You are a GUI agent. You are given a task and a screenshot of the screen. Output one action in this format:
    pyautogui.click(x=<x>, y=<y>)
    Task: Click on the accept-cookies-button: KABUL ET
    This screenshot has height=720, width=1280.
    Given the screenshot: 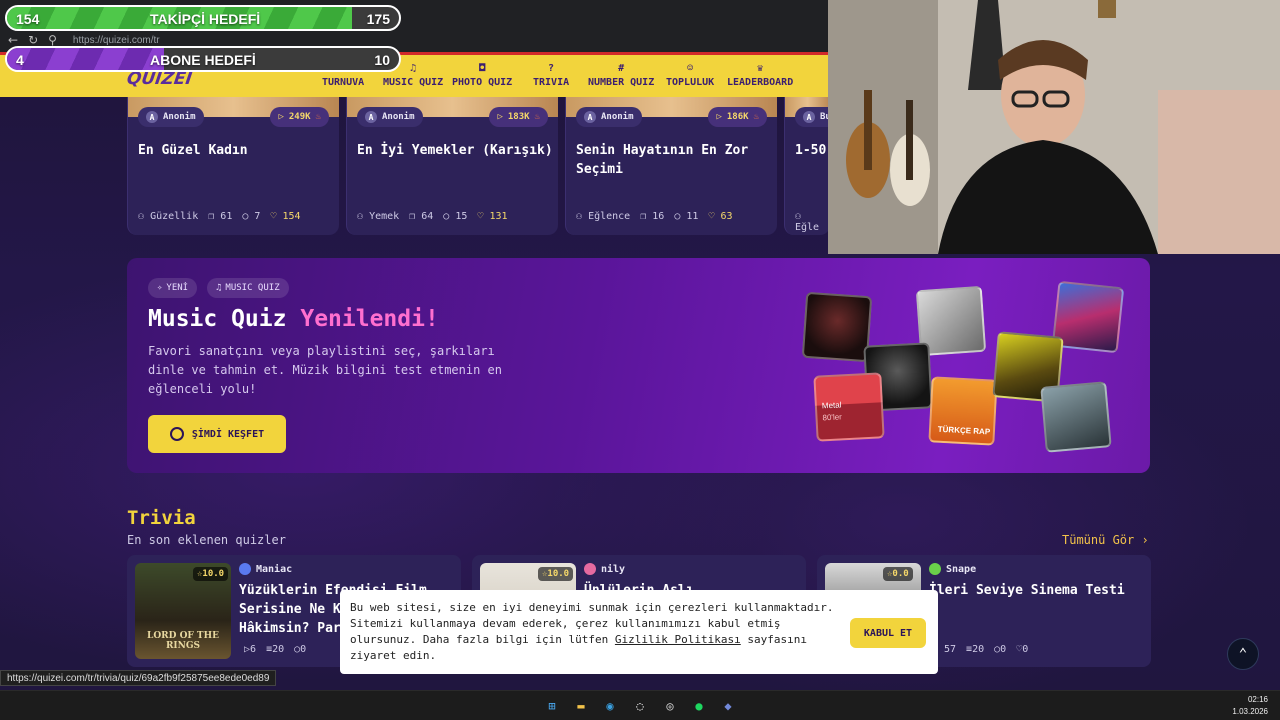 What is the action you would take?
    pyautogui.click(x=888, y=633)
    